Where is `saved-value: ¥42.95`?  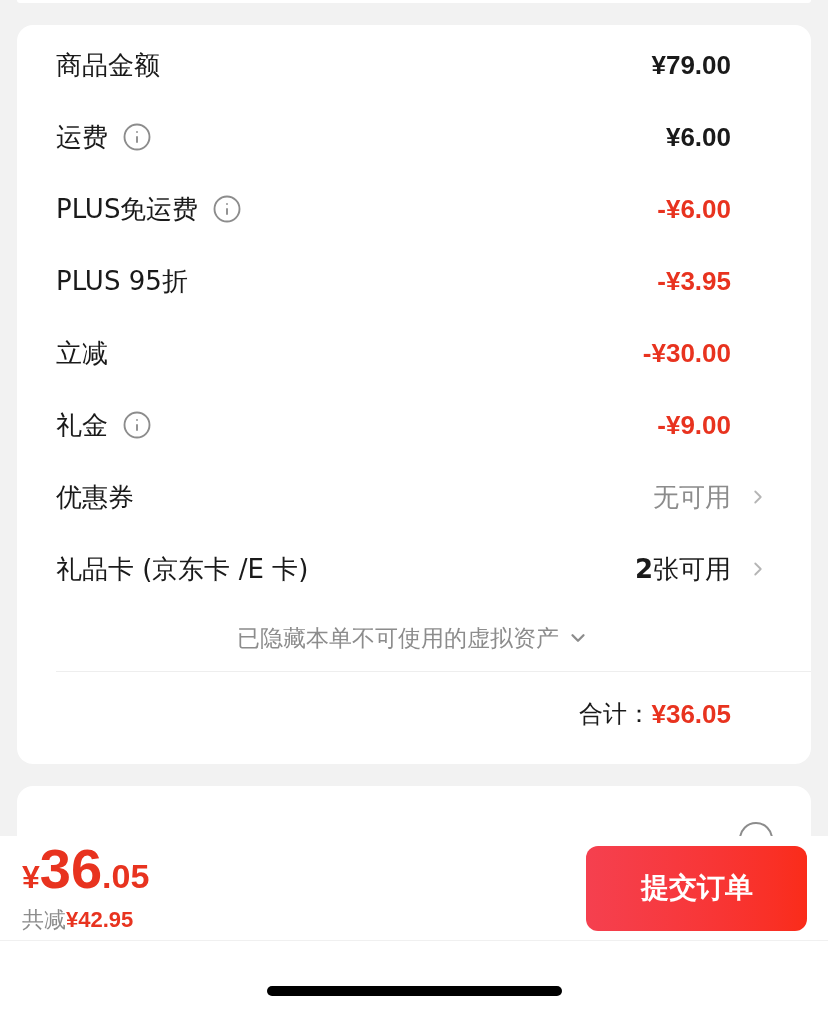
saved-value: ¥42.95 is located at coordinates (100, 919).